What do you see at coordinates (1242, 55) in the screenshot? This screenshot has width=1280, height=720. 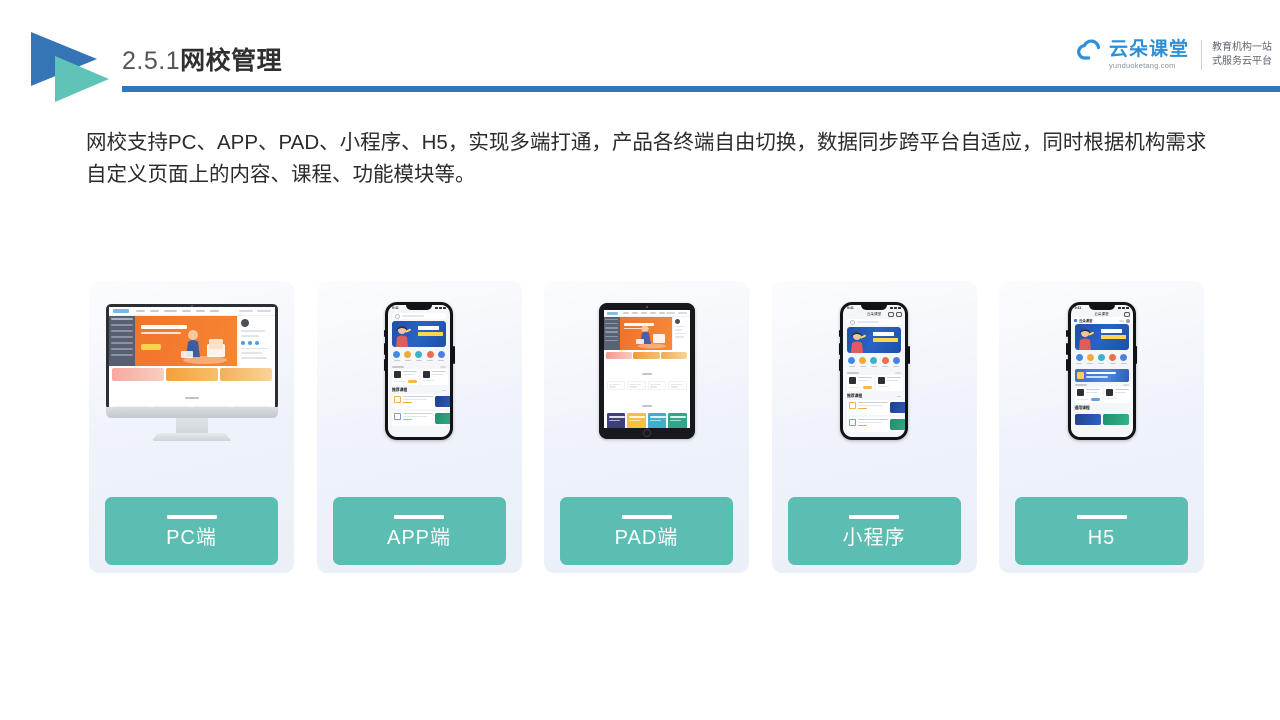 I see `brand-tagline: 教育机构一站 式服务云平台` at bounding box center [1242, 55].